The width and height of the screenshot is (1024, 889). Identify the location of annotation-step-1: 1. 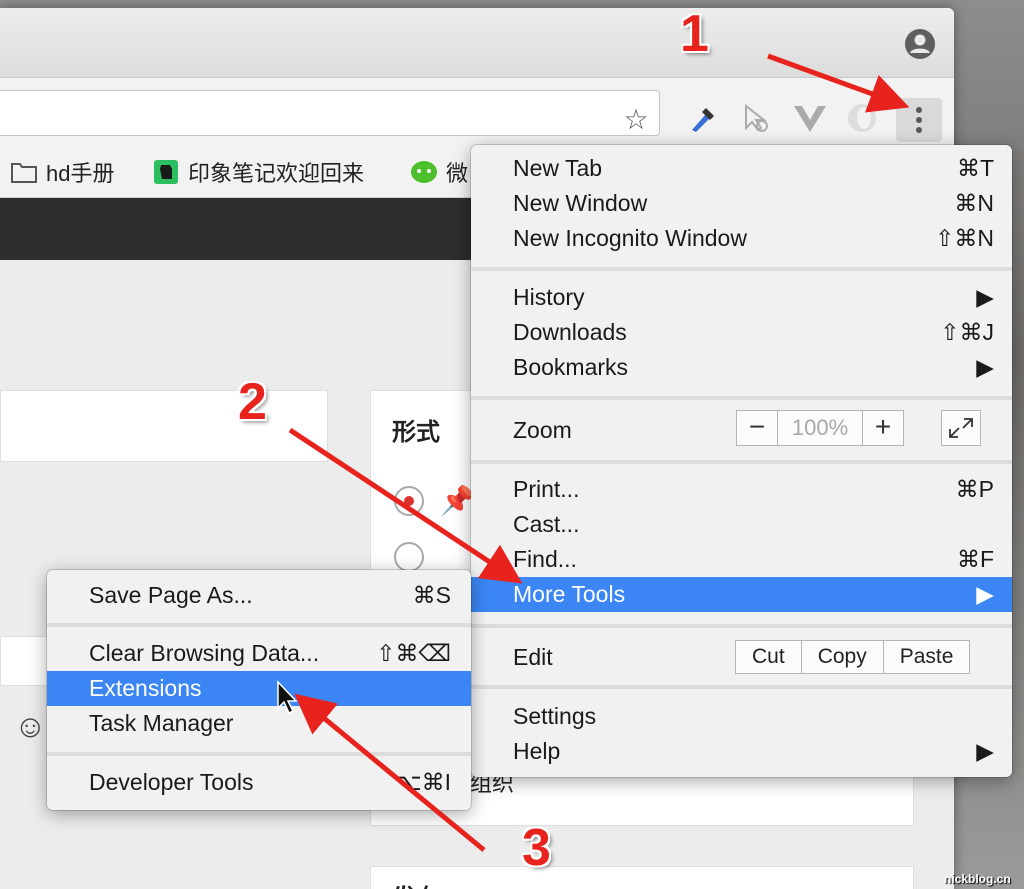
(694, 34).